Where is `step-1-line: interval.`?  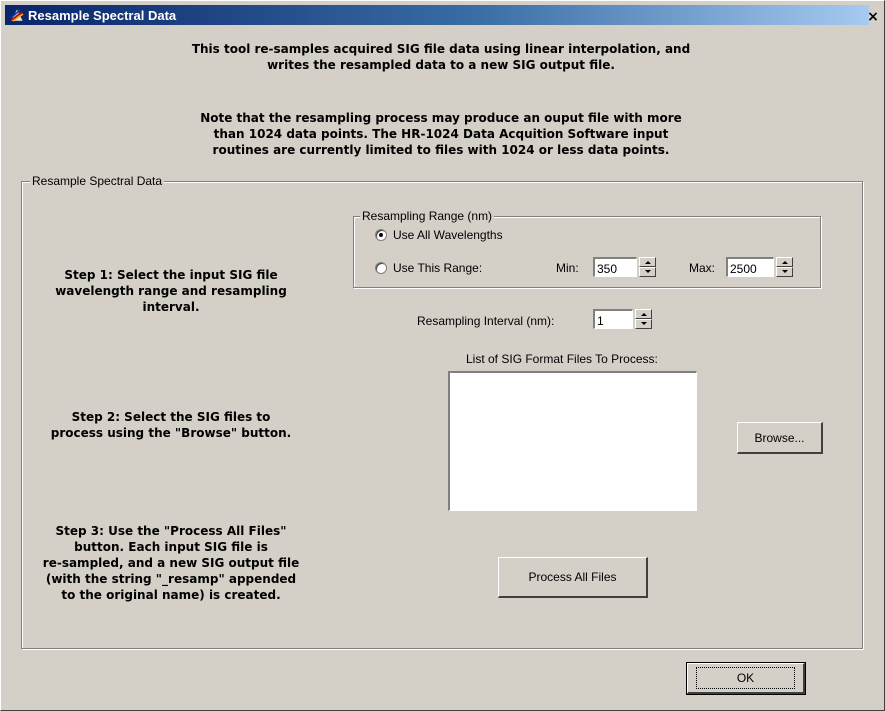
step-1-line: interval. is located at coordinates (171, 307).